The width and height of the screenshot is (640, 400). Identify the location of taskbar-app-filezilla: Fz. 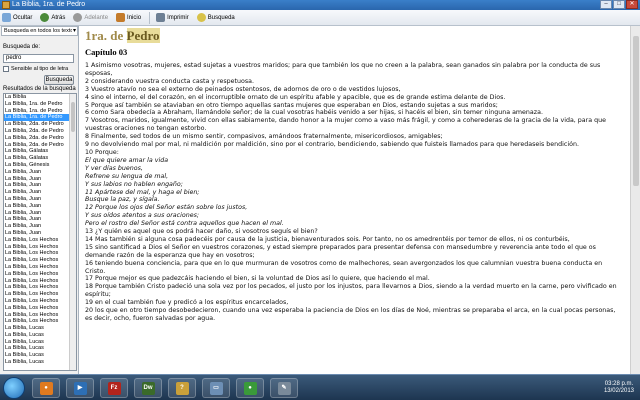
(114, 388).